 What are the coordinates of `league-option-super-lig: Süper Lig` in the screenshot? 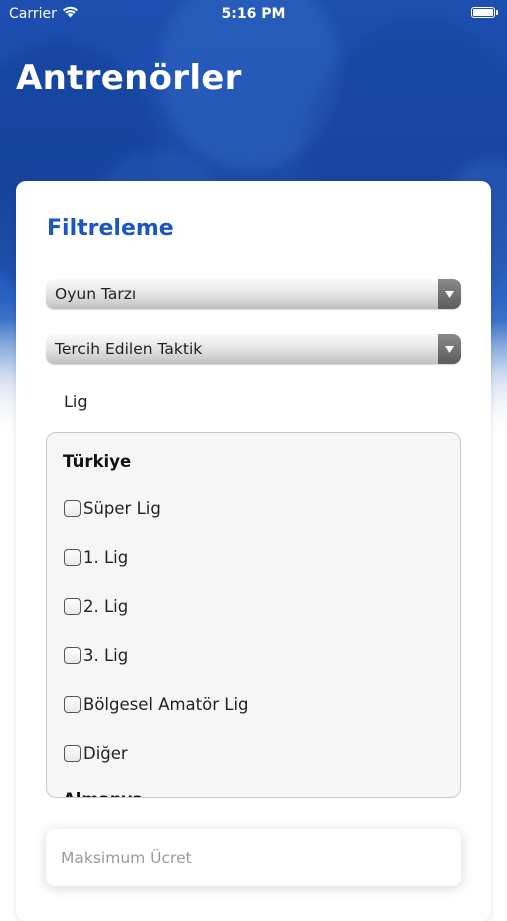 It's located at (112, 508).